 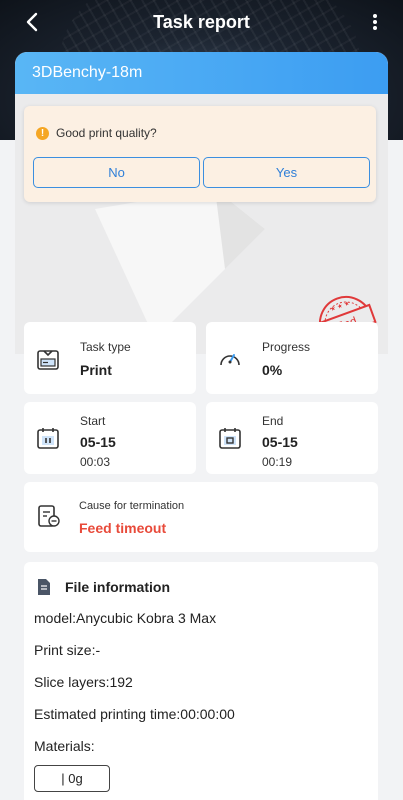 I want to click on quality-question: ! Good print quality?, so click(x=96, y=133).